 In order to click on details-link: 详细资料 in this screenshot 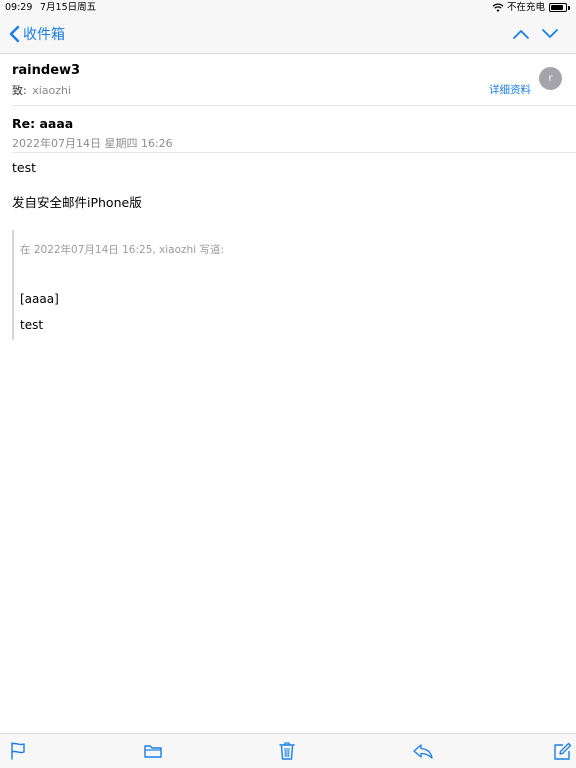, I will do `click(510, 89)`.